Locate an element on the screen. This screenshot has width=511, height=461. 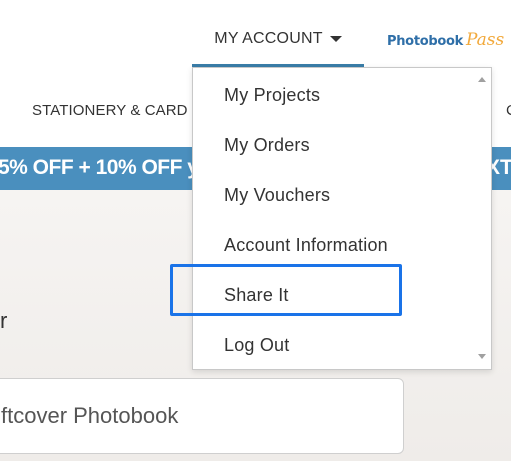
scroll-up-arrow-icon is located at coordinates (482, 79).